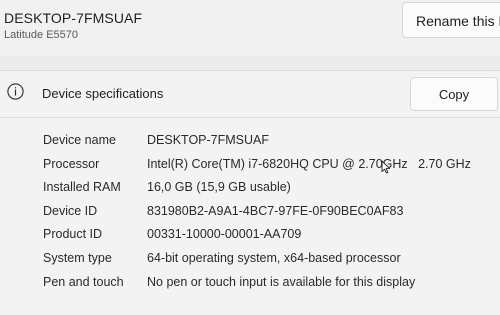 The image size is (500, 315). I want to click on spec-label: Processor, so click(71, 163).